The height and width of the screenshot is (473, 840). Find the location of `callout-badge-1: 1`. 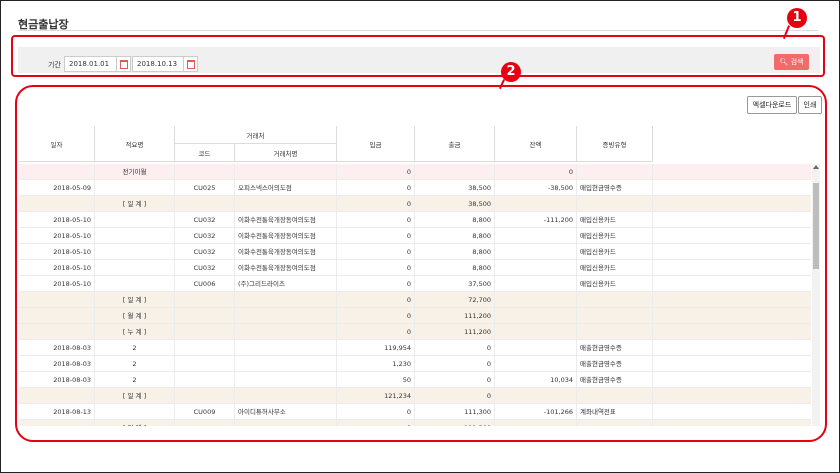

callout-badge-1: 1 is located at coordinates (797, 18).